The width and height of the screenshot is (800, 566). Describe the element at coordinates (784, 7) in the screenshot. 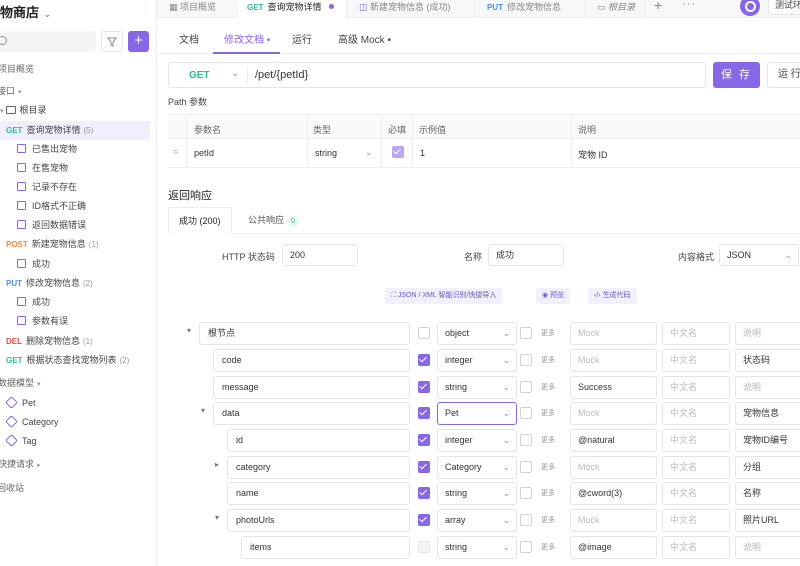

I see `environment-select: 测试环` at that location.